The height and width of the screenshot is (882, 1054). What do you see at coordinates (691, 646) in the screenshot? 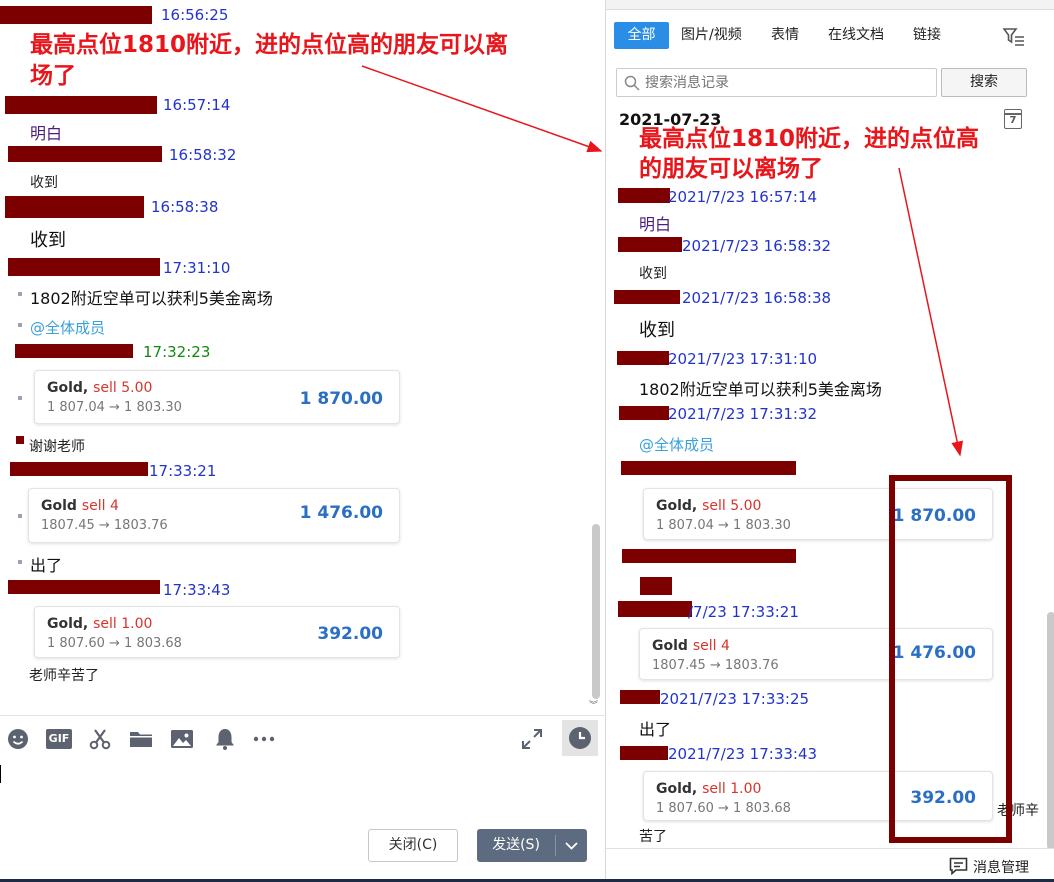
I see `trade-symbol: Gold sell 4` at bounding box center [691, 646].